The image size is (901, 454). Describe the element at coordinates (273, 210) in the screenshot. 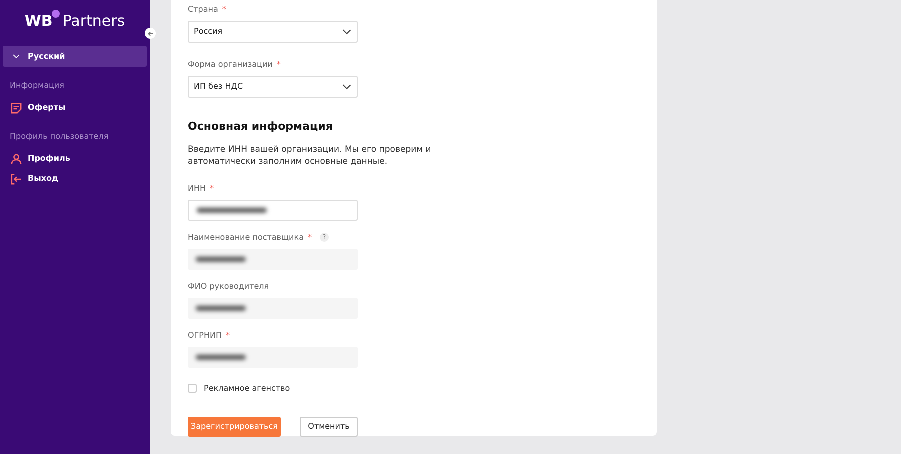

I see `input-field` at that location.